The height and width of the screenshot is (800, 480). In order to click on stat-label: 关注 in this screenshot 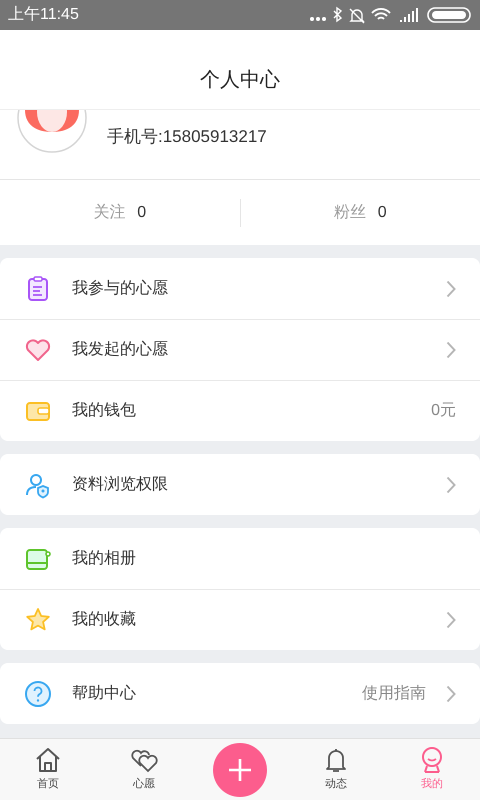, I will do `click(109, 212)`.